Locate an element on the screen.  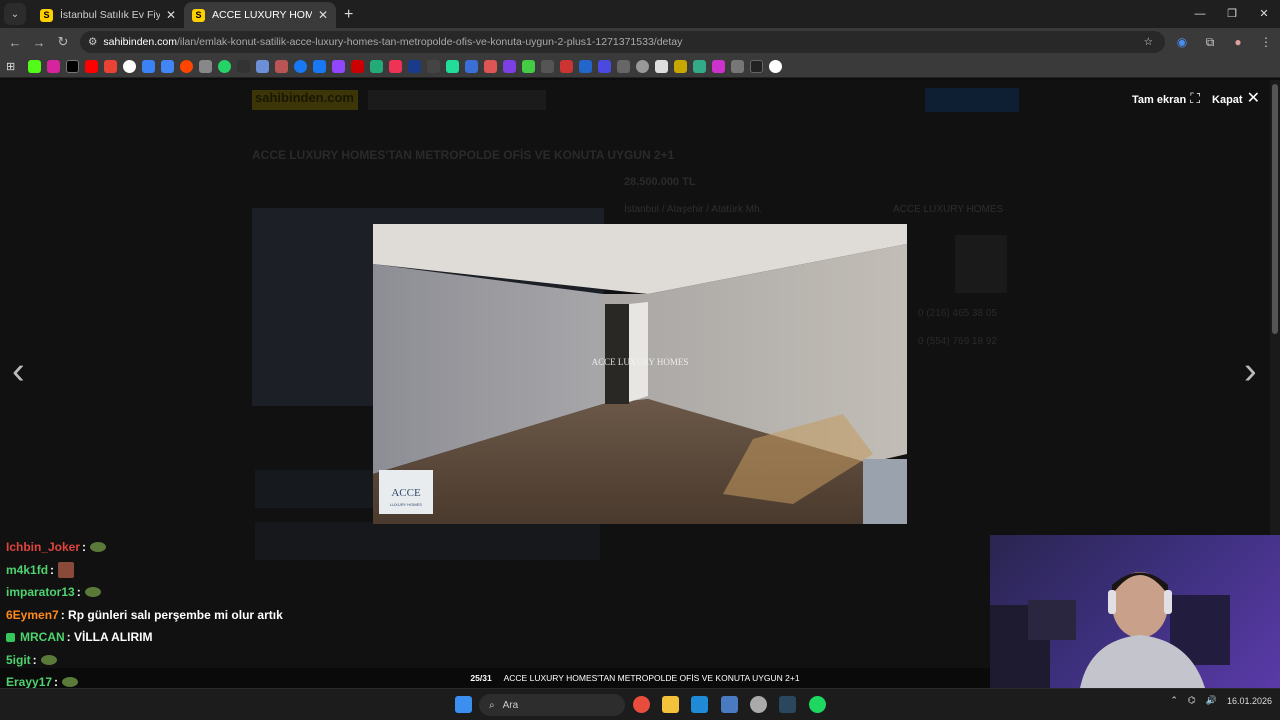
bookmark-star-icon: ☆ is located at coordinates (1148, 42).